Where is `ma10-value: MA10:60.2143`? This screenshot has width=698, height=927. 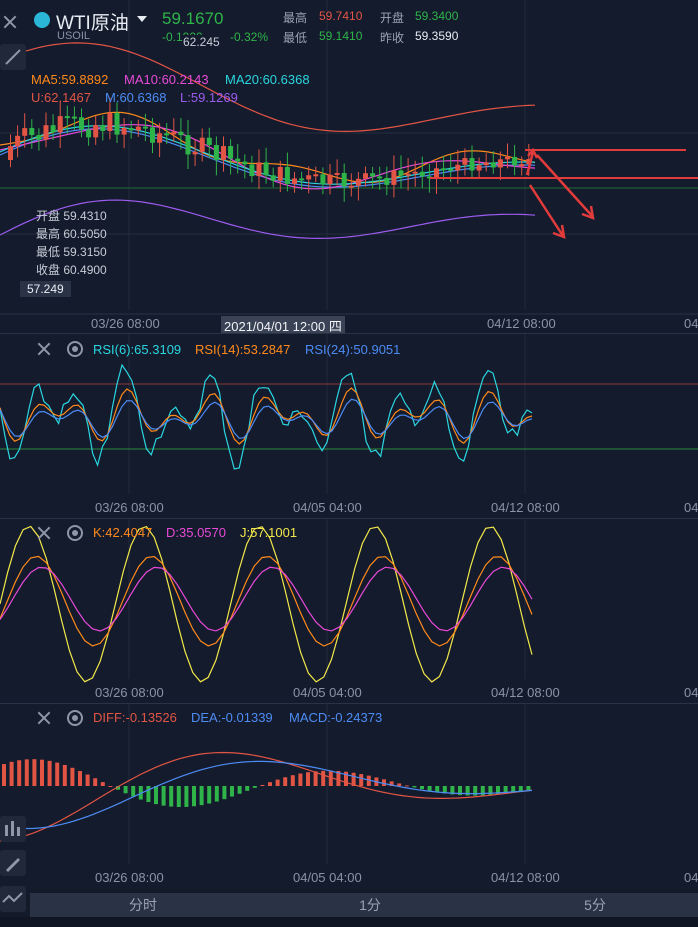 ma10-value: MA10:60.2143 is located at coordinates (166, 79).